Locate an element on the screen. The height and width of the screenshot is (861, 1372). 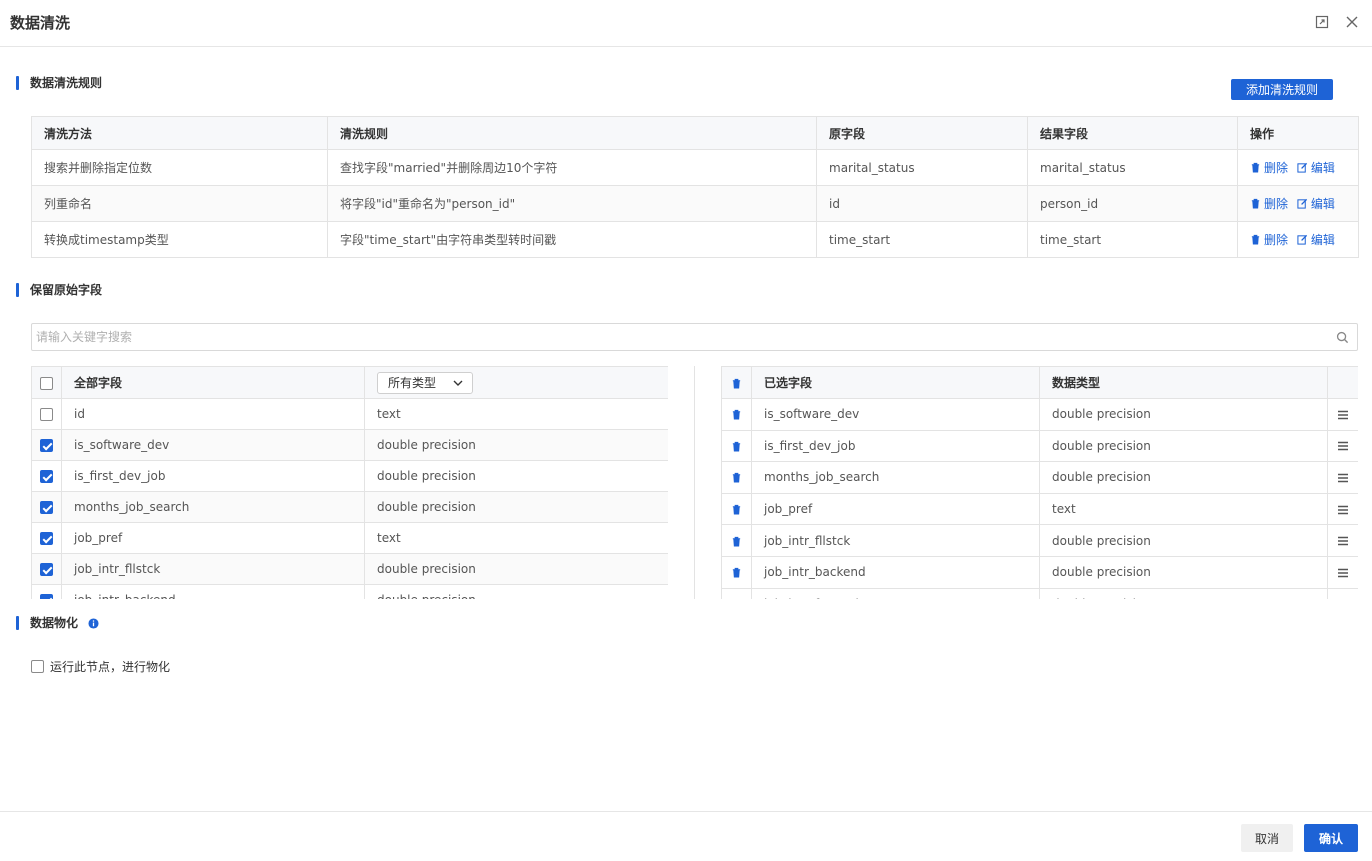
panel-divider is located at coordinates (694, 482).